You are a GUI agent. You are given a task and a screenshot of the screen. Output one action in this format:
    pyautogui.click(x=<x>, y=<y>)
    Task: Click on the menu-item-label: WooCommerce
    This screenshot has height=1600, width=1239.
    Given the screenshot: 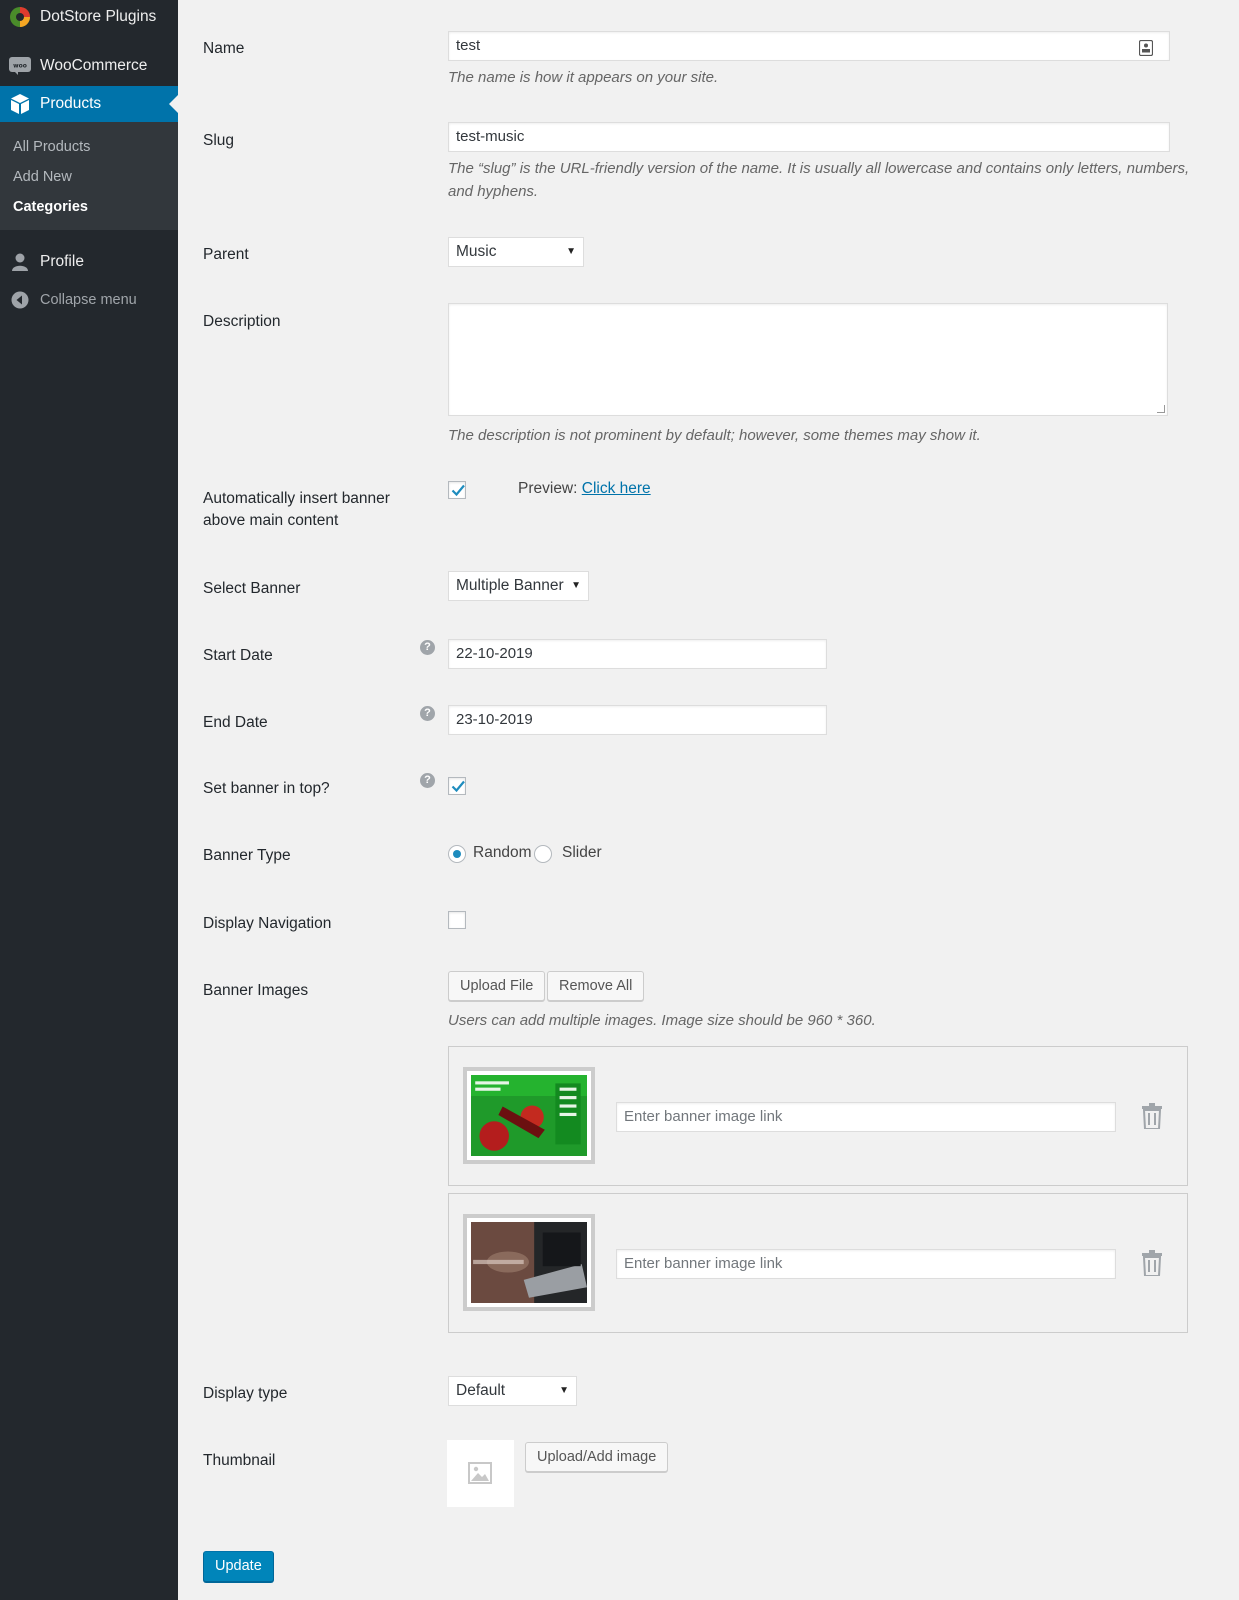 What is the action you would take?
    pyautogui.click(x=94, y=65)
    